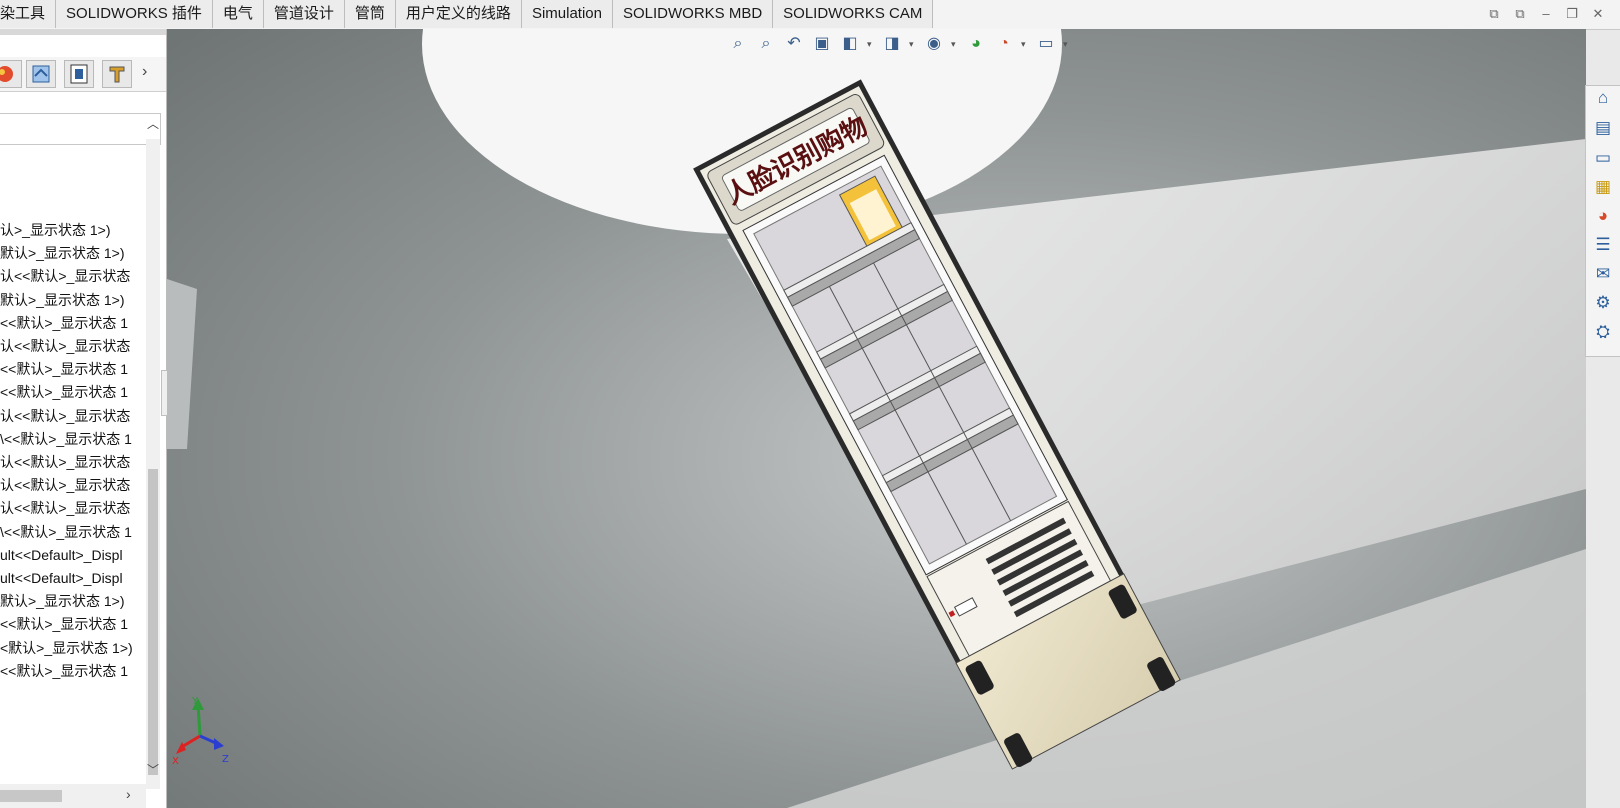 The image size is (1620, 808). I want to click on heads-up-view-toolbar: ⌕ ⌕ ↶ ▣ ◧ ▾ ◨ ▾ ◉ ▾ ◕ ◔ ▾ ▭ ▾, so click(899, 44).